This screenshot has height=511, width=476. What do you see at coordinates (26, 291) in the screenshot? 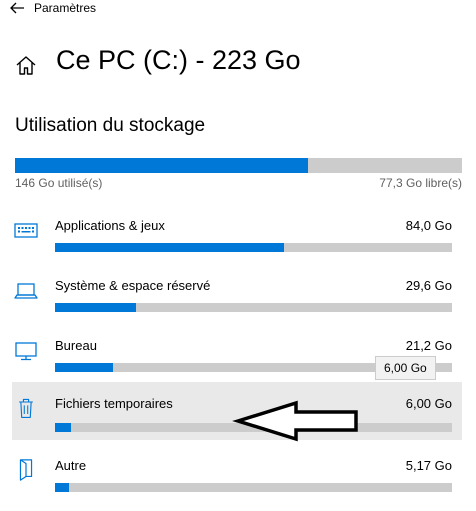
I see `laptop-icon` at bounding box center [26, 291].